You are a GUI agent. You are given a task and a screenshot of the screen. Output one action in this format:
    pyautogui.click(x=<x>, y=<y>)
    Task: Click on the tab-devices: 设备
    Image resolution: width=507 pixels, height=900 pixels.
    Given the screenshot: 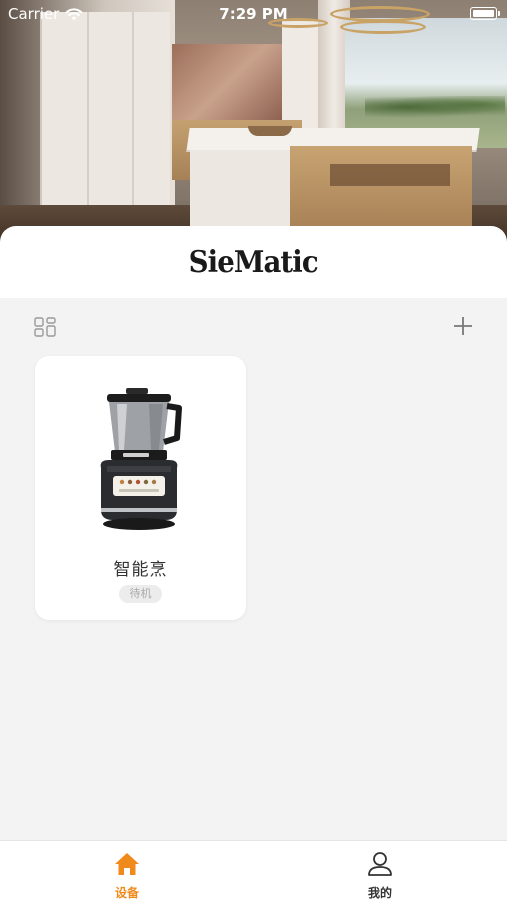 What is the action you would take?
    pyautogui.click(x=127, y=870)
    